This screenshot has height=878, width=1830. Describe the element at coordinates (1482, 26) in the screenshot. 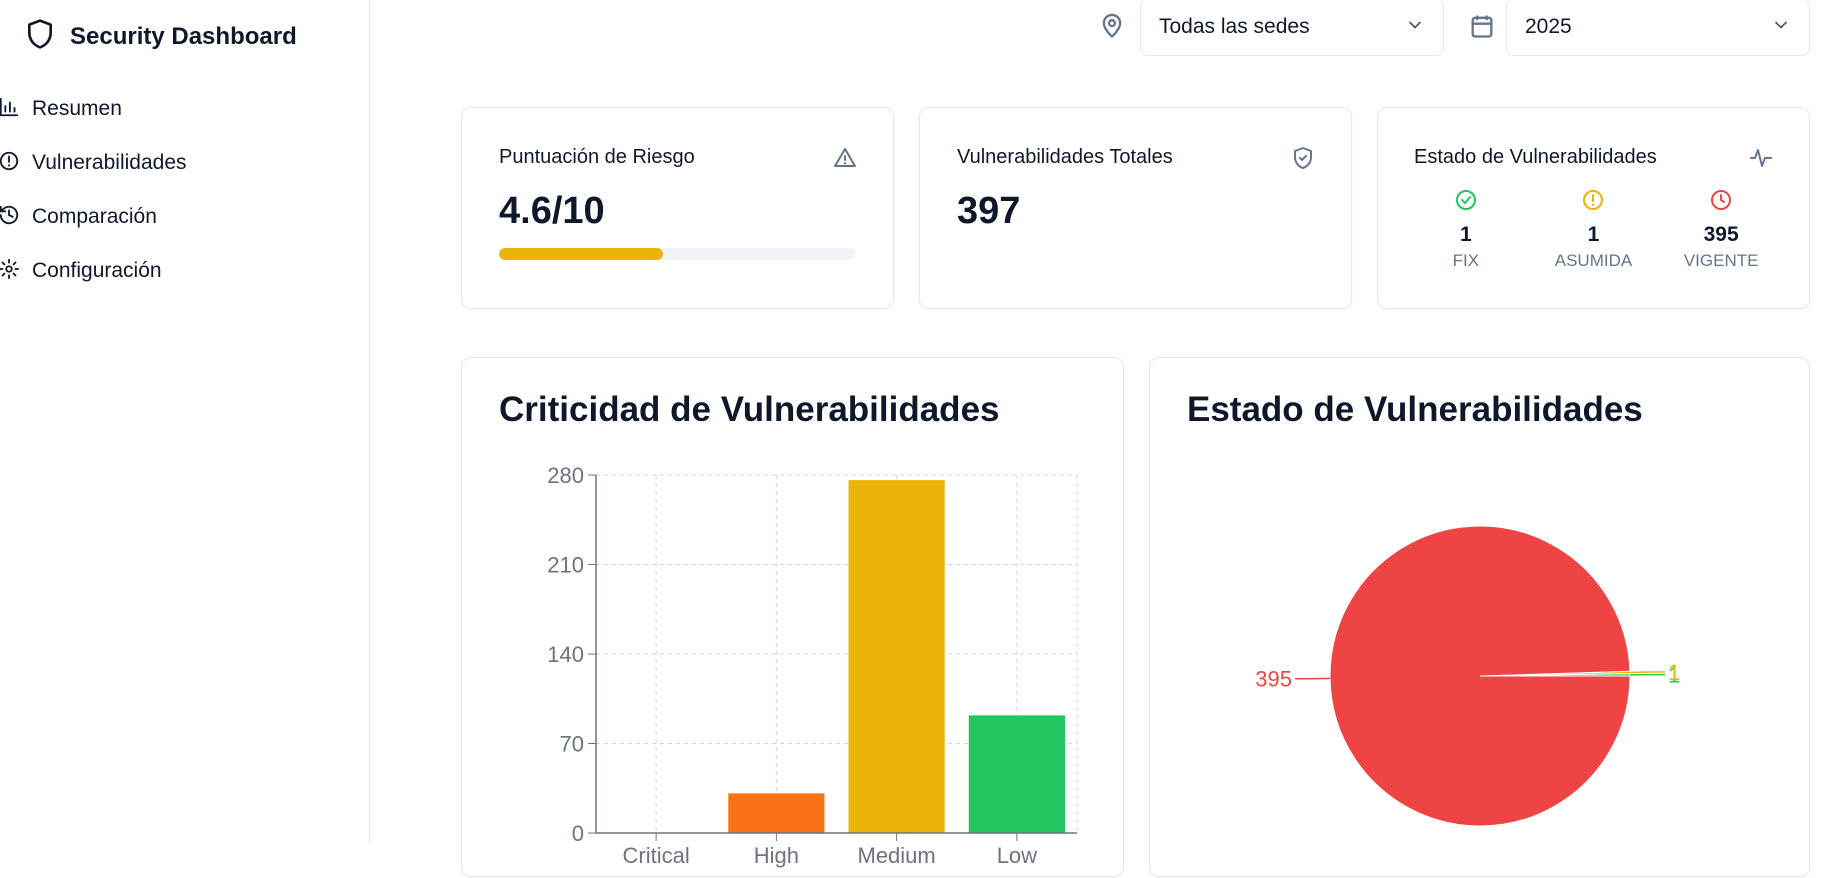

I see `calendar-icon` at that location.